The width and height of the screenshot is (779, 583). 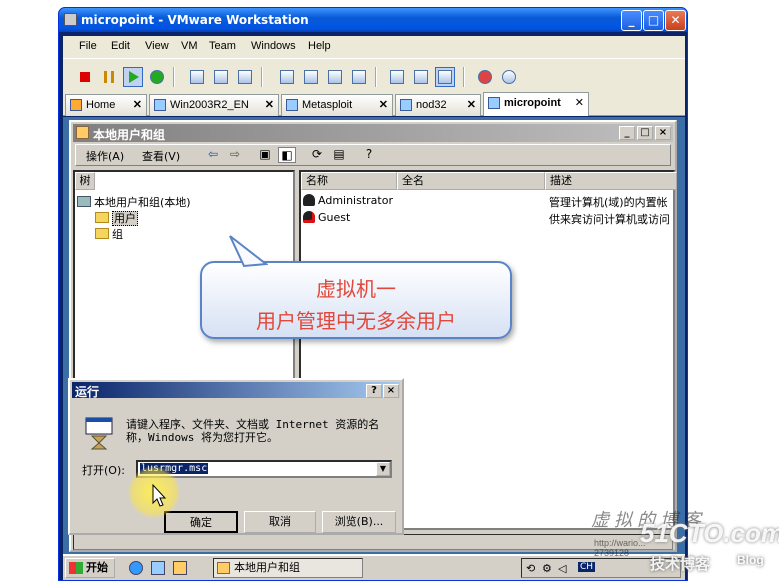 I want to click on mmc-titlebar: 本地用户和组 _ □ ×, so click(x=373, y=133).